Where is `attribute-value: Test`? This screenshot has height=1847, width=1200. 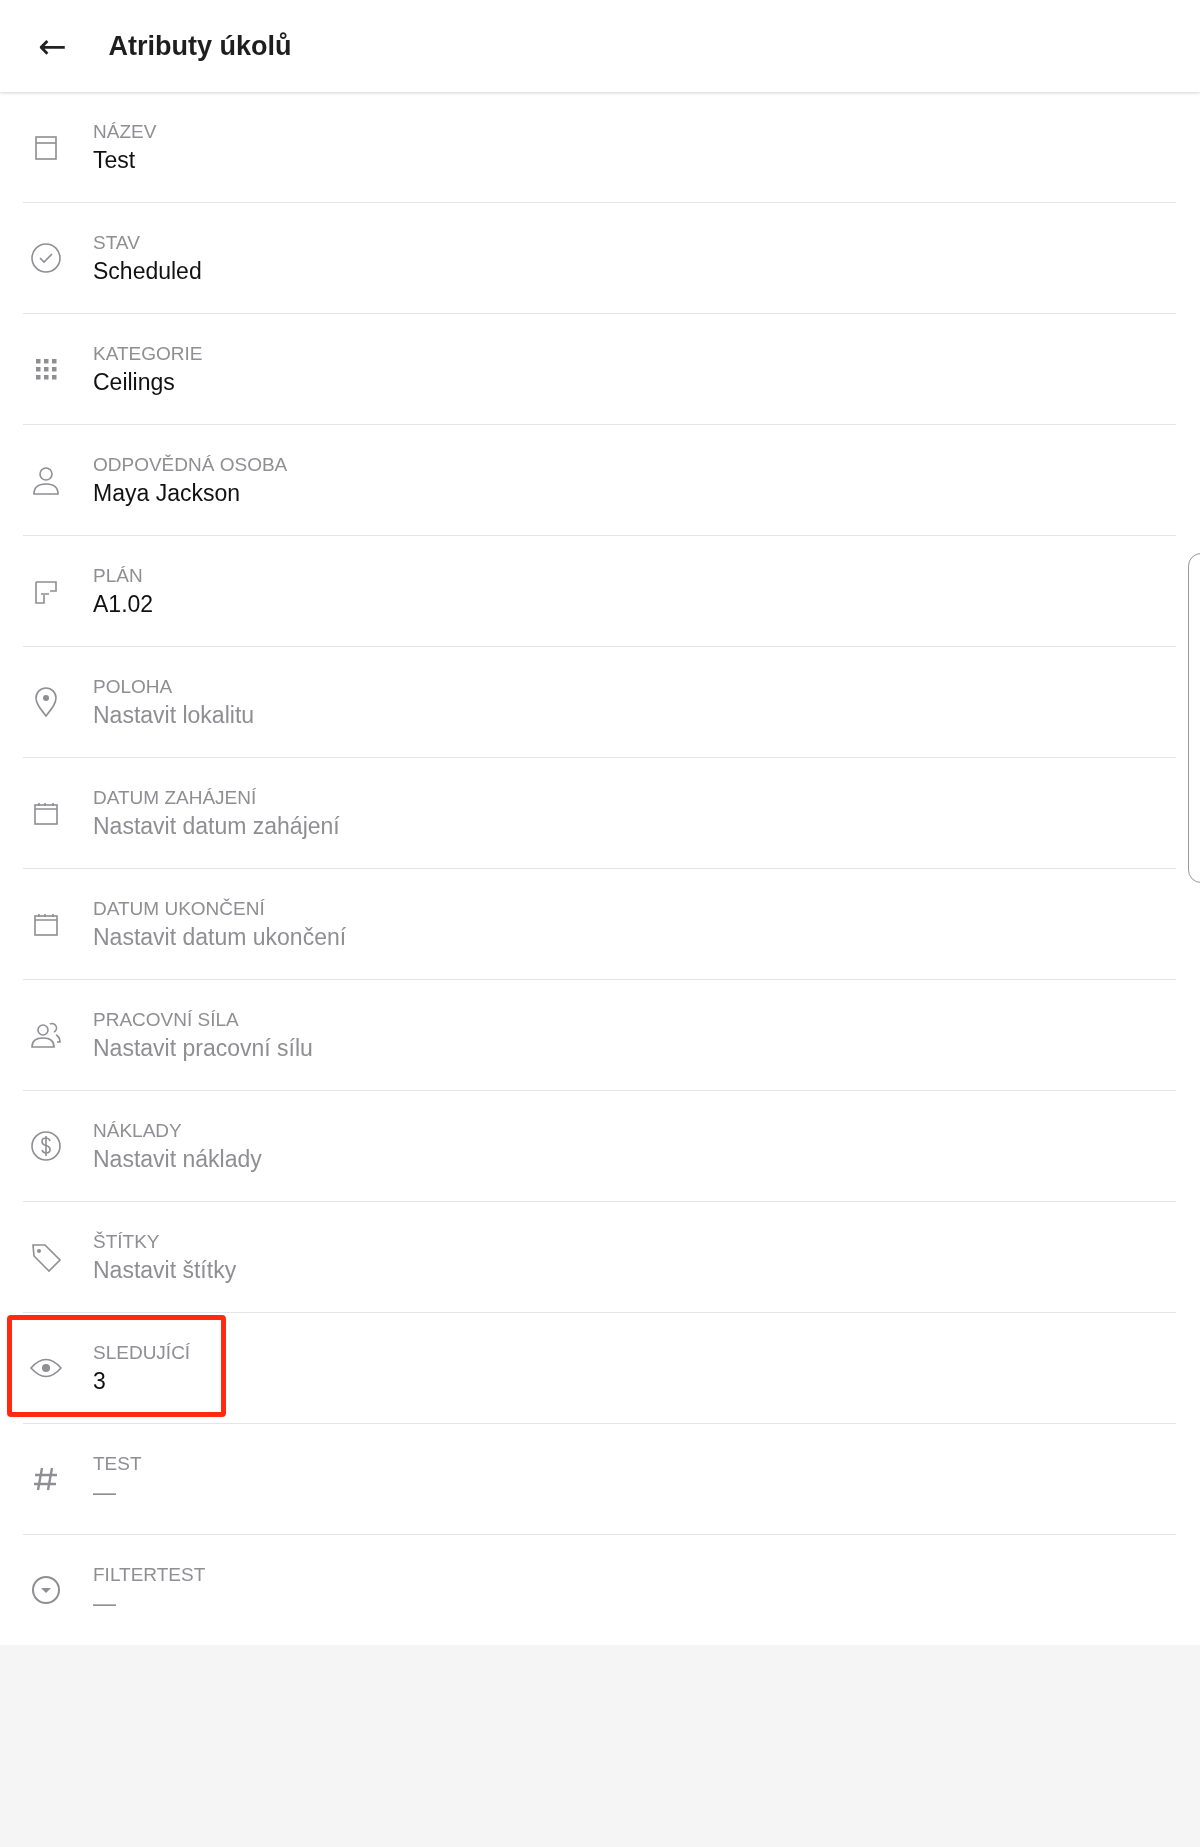 attribute-value: Test is located at coordinates (125, 160).